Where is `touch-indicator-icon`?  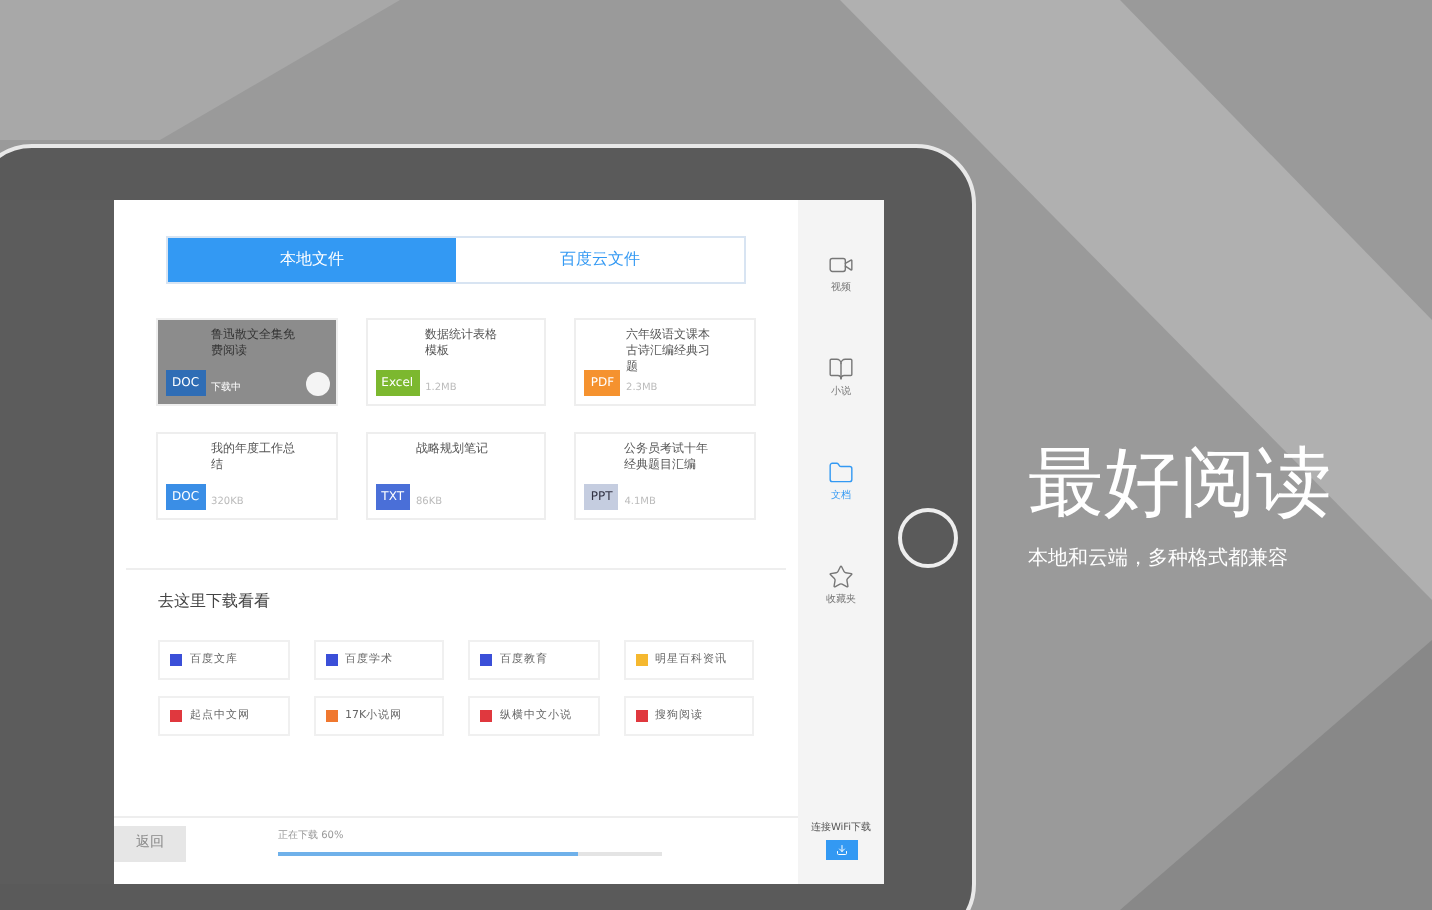 touch-indicator-icon is located at coordinates (317, 384).